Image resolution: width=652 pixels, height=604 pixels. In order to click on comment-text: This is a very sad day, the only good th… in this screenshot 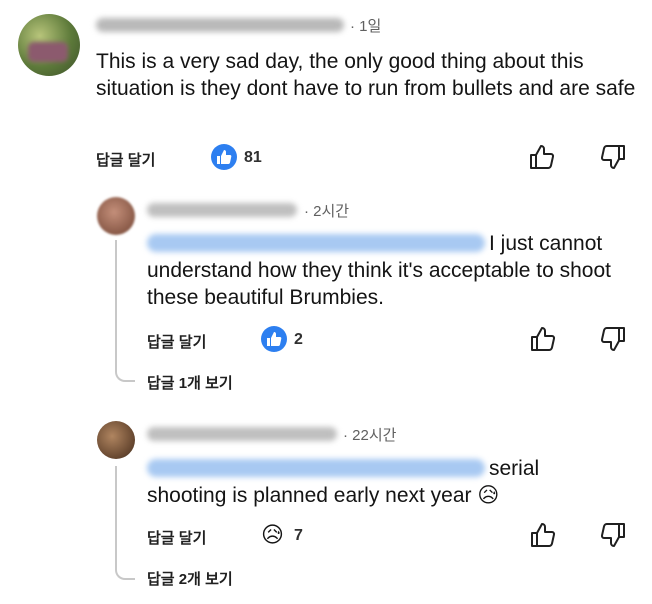, I will do `click(366, 75)`.